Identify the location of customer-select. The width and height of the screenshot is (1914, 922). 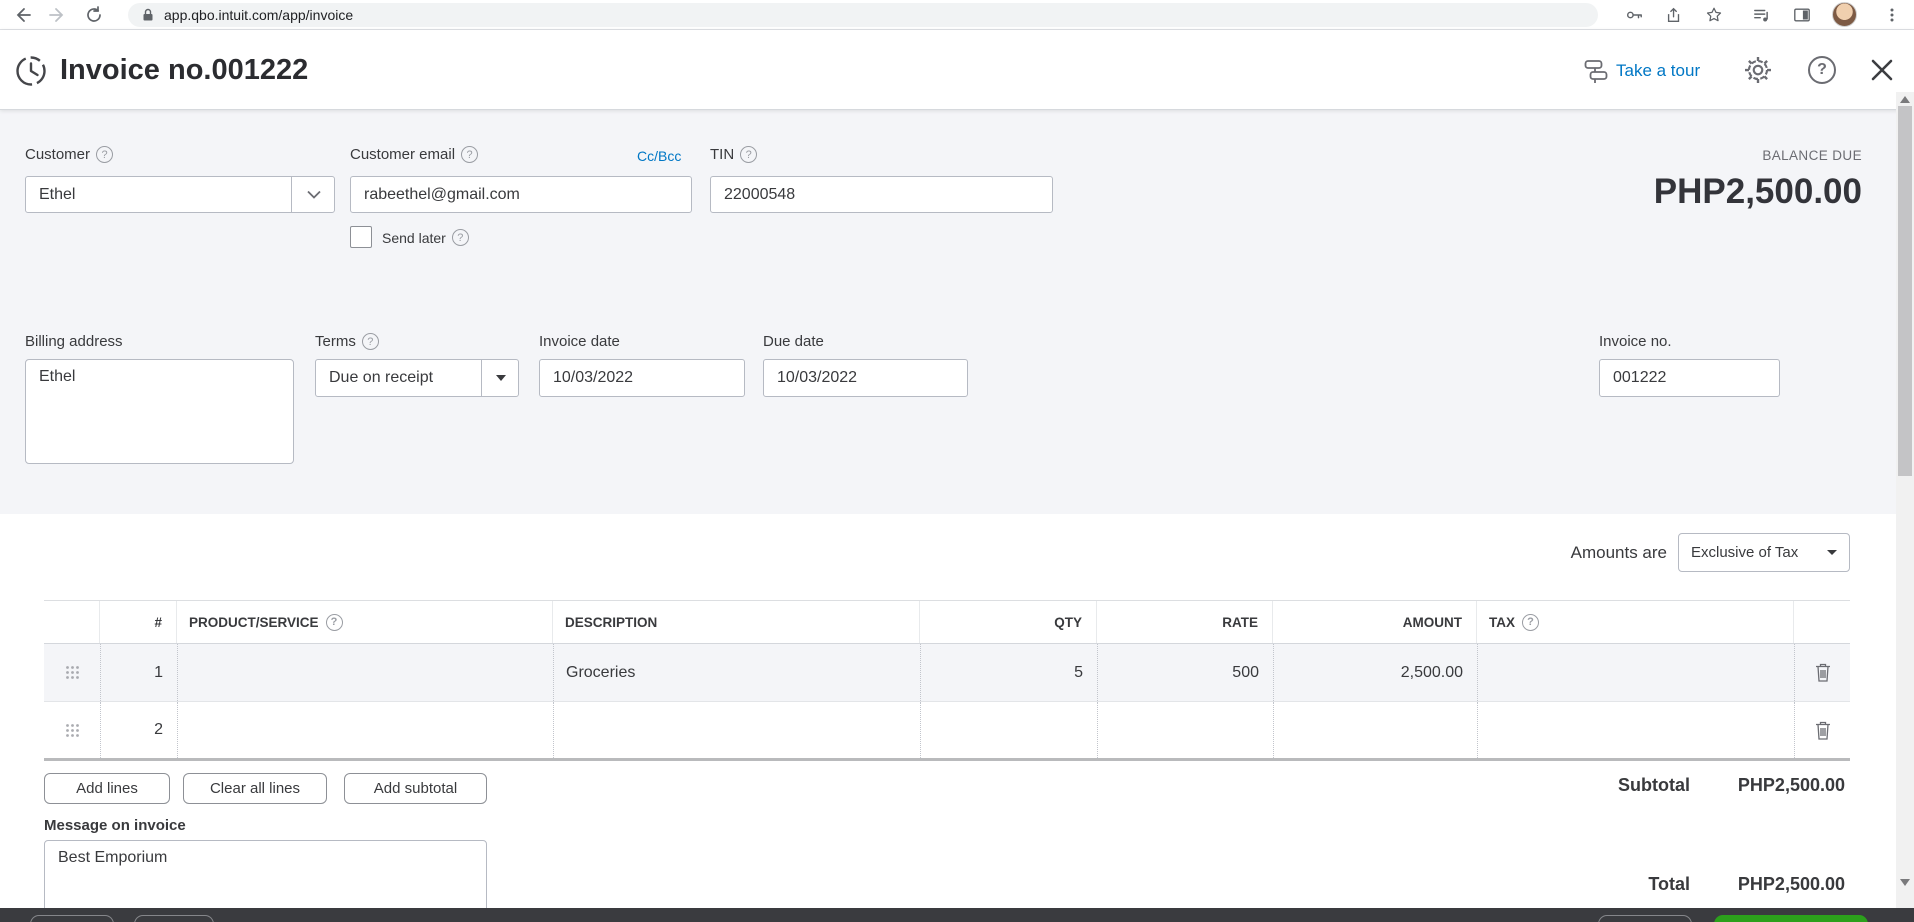
(180, 194).